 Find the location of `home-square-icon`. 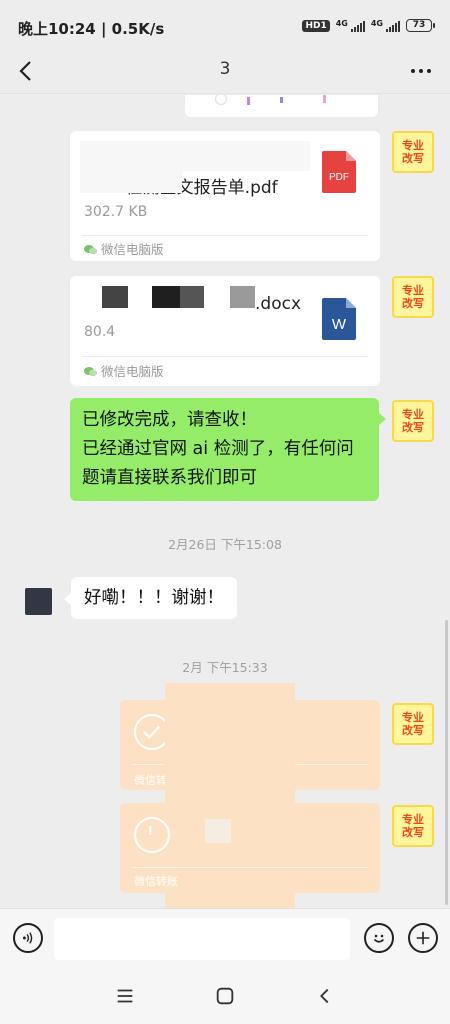

home-square-icon is located at coordinates (225, 996).